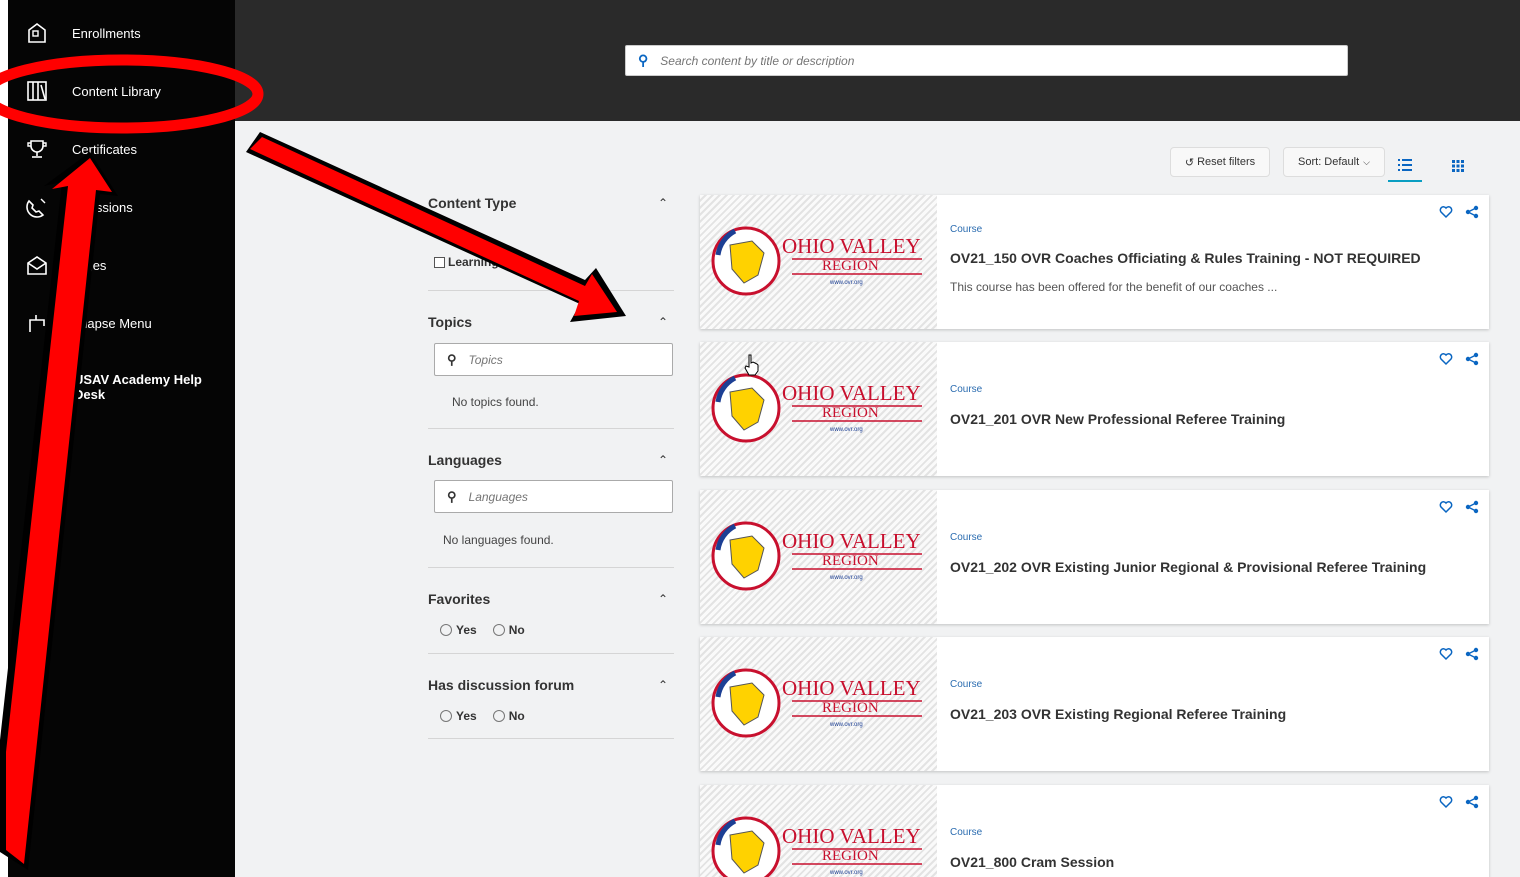 The width and height of the screenshot is (1520, 877). What do you see at coordinates (558, 359) in the screenshot?
I see `topics-search-input` at bounding box center [558, 359].